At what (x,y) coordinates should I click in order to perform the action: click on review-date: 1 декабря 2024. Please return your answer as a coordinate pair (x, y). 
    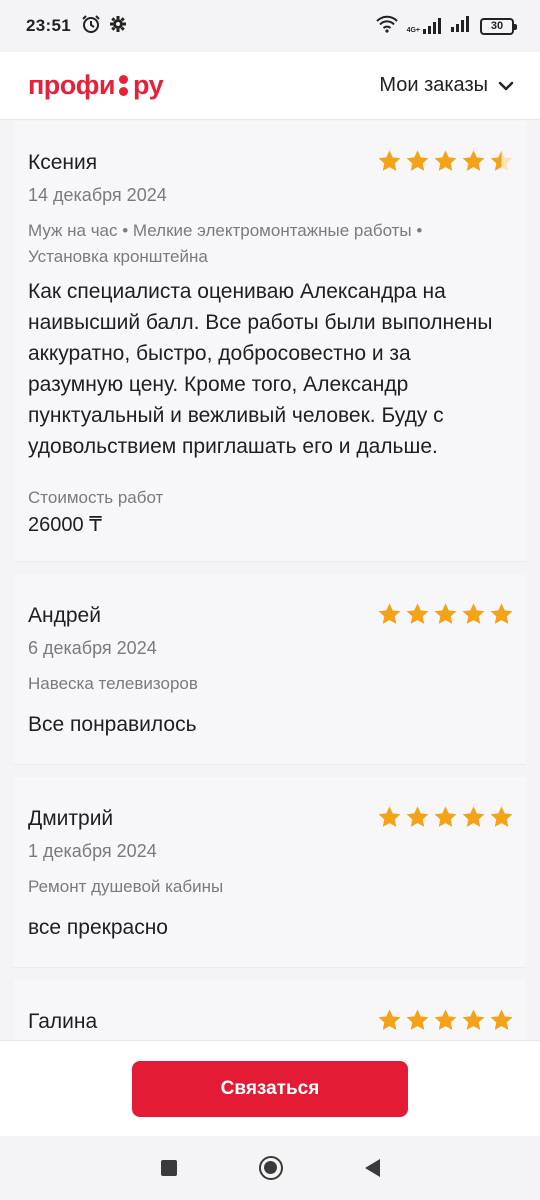
    Looking at the image, I should click on (92, 851).